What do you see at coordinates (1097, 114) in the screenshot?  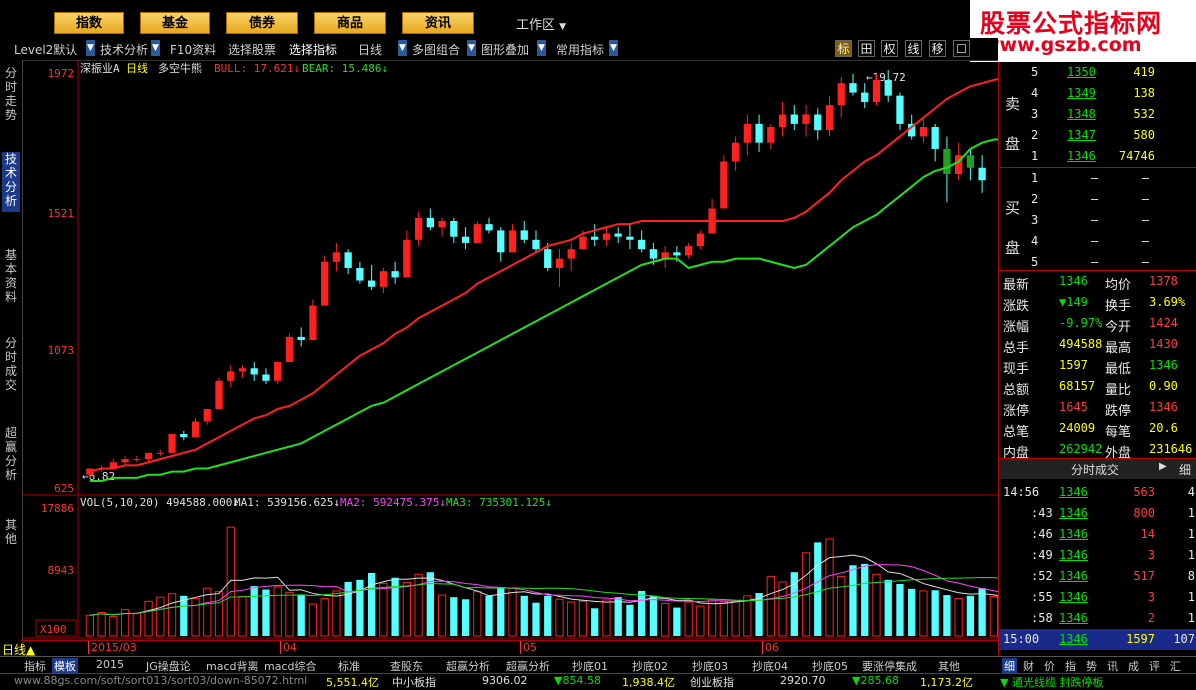 I see `sell-level-row: 3 1348 532` at bounding box center [1097, 114].